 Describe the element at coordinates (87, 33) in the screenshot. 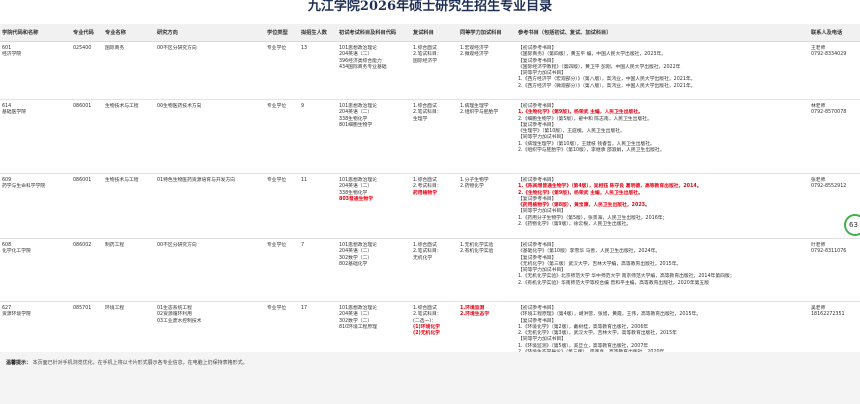

I see `header-major-code: 专业代码` at that location.